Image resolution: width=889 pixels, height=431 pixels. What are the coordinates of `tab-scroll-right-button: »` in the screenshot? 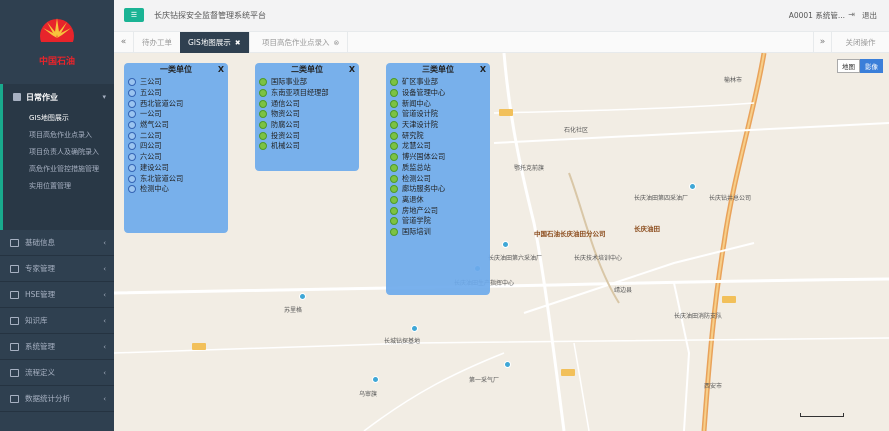 It's located at (822, 42).